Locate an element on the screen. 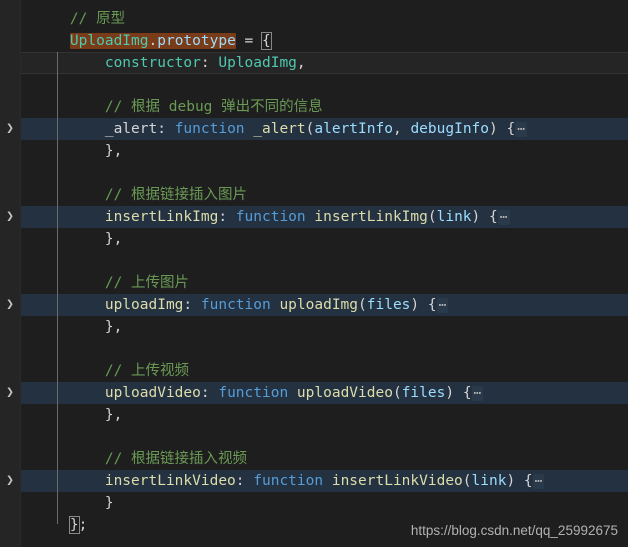 The width and height of the screenshot is (628, 547). code-line: // 根据 debug 弹出不同的信息 is located at coordinates (324, 107).